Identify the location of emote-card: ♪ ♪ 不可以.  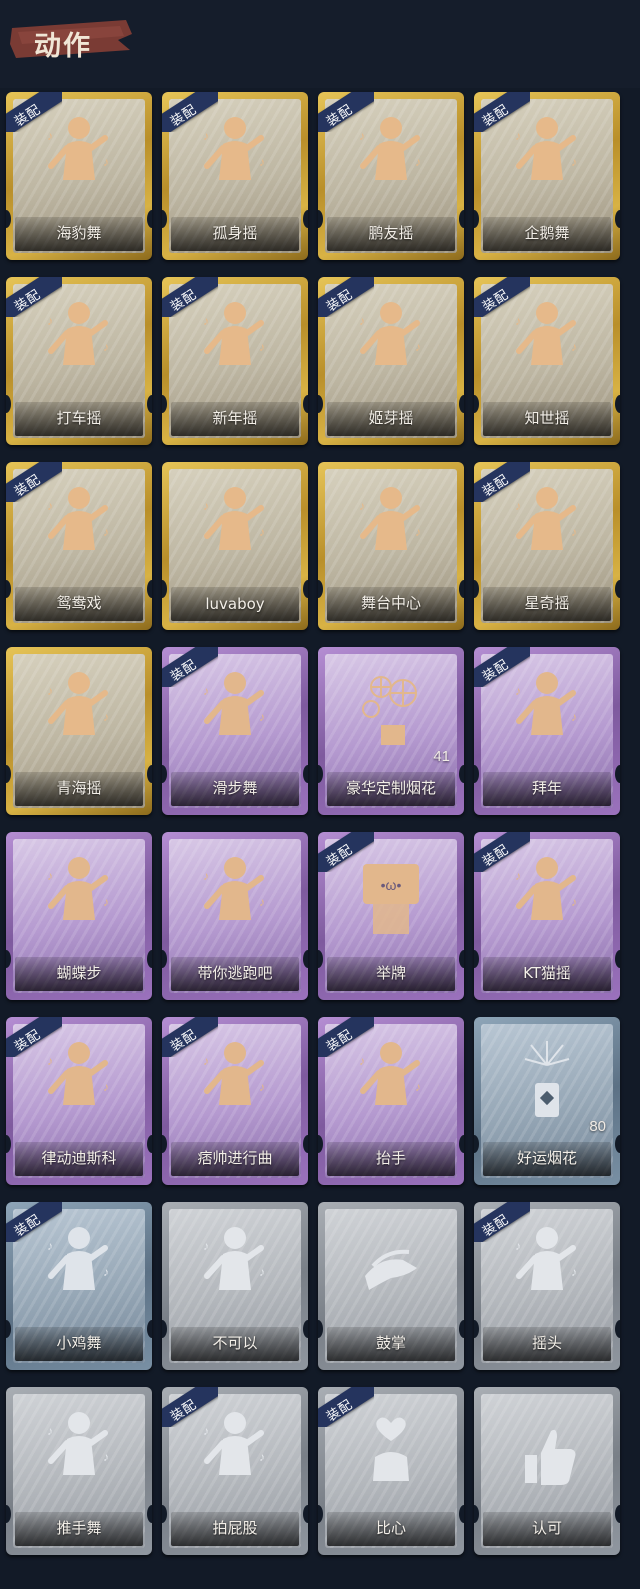
(235, 1286).